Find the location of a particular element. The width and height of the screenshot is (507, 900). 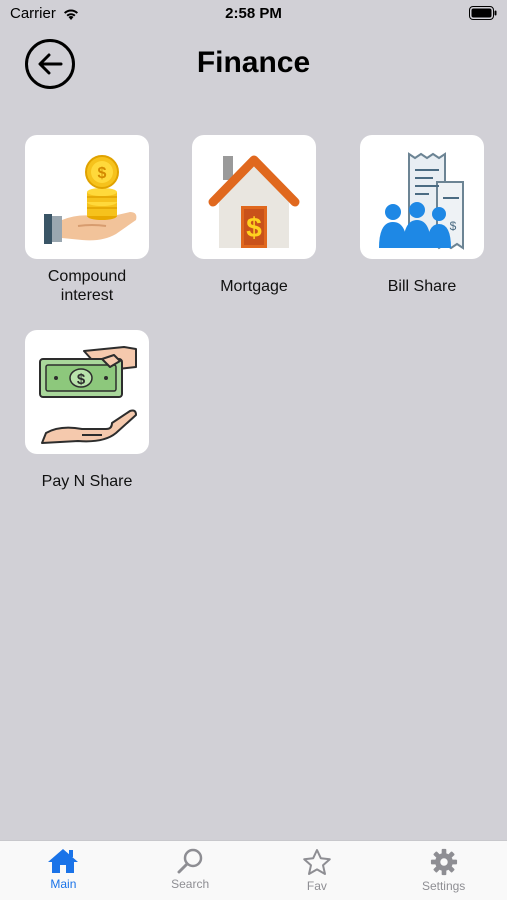

tab-settings: Settings is located at coordinates (443, 870).